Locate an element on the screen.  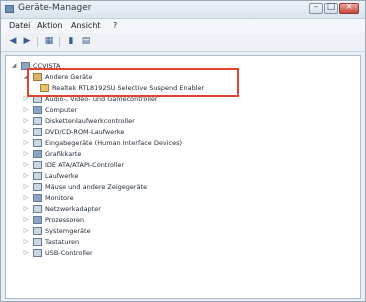
usb-icon is located at coordinates (37, 252).